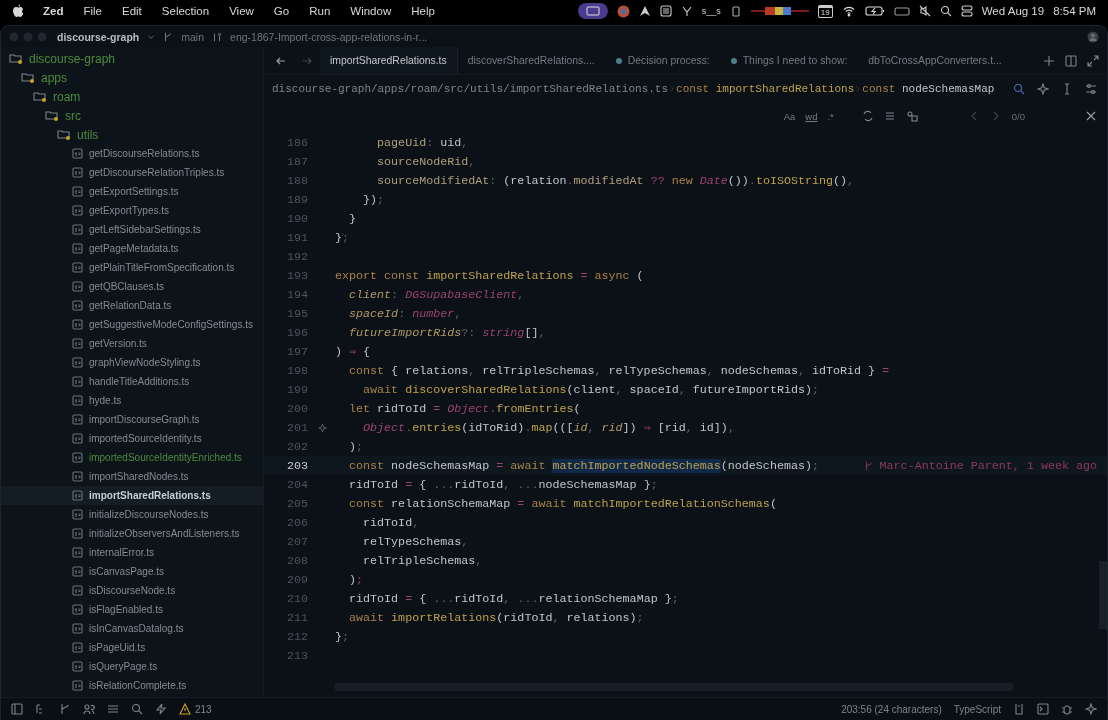 Image resolution: width=1108 pixels, height=720 pixels. I want to click on vim-mode-icon, so click(1019, 709).